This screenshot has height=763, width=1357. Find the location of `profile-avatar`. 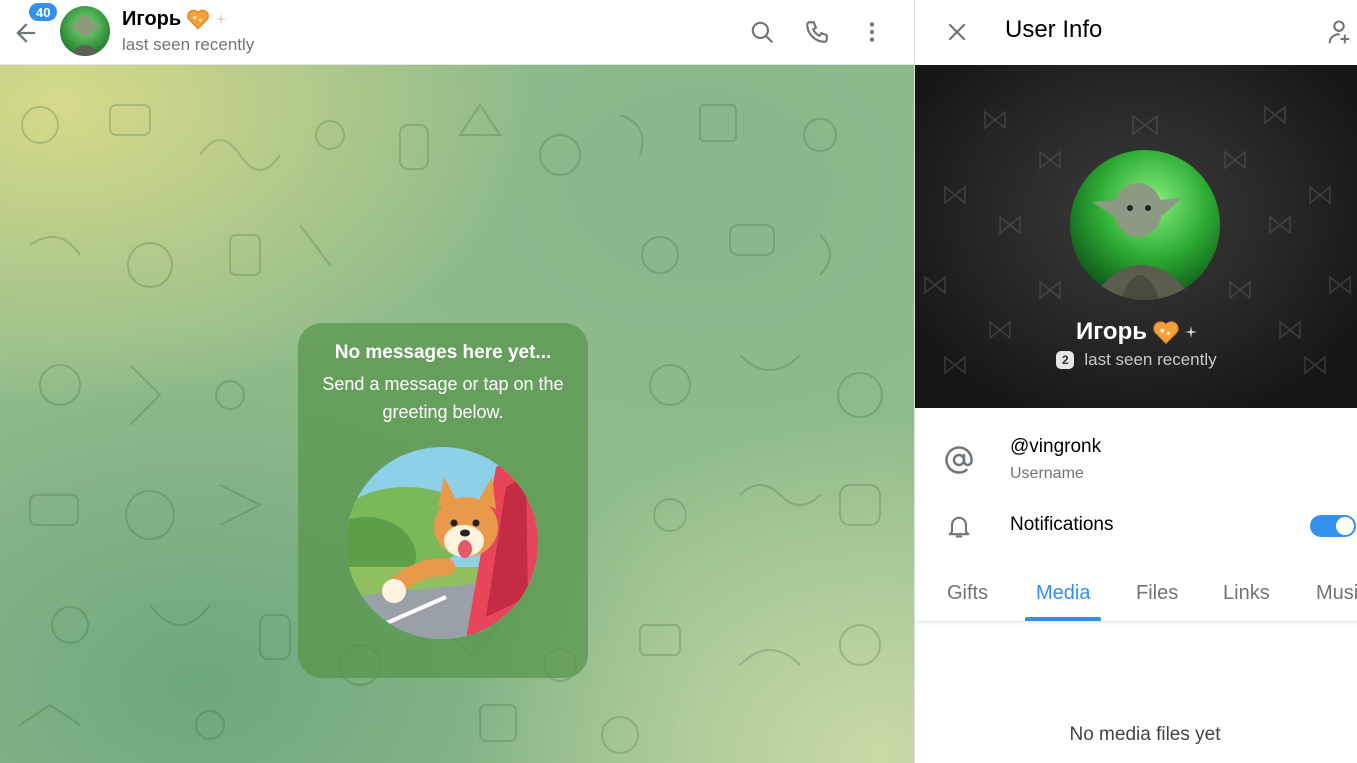

profile-avatar is located at coordinates (1145, 225).